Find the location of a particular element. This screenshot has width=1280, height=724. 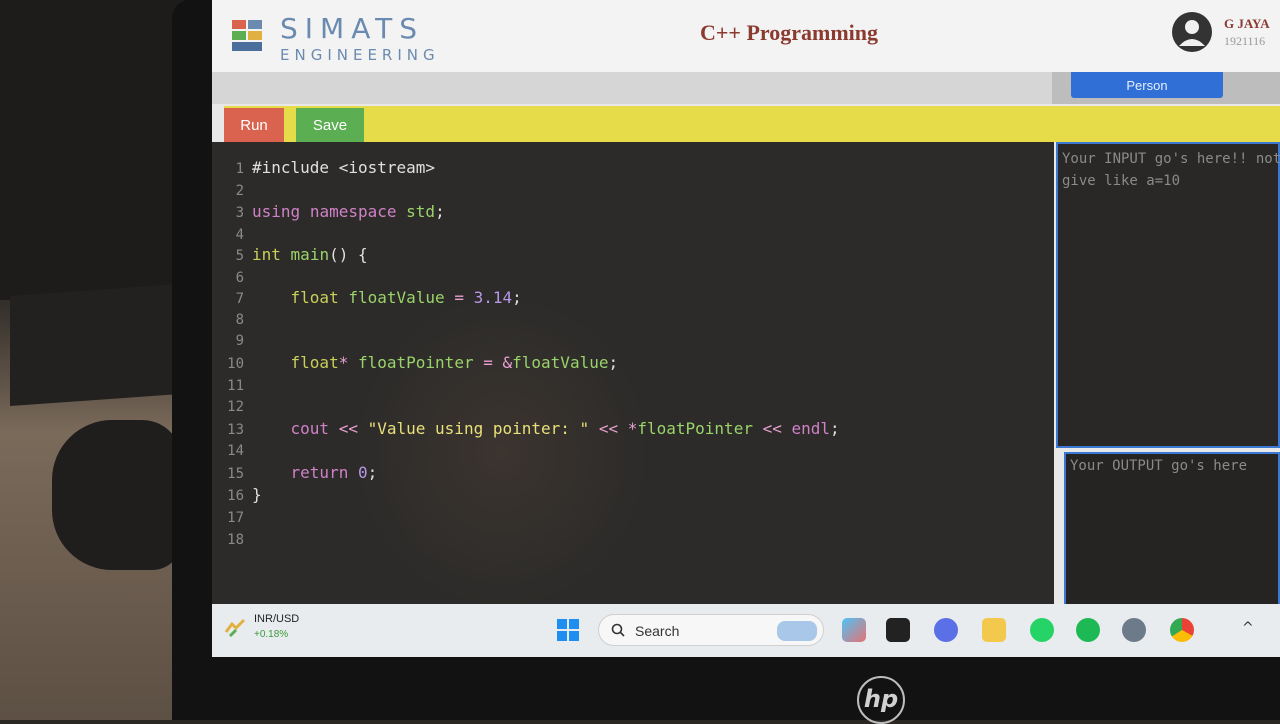

search-highlight-image is located at coordinates (797, 631).